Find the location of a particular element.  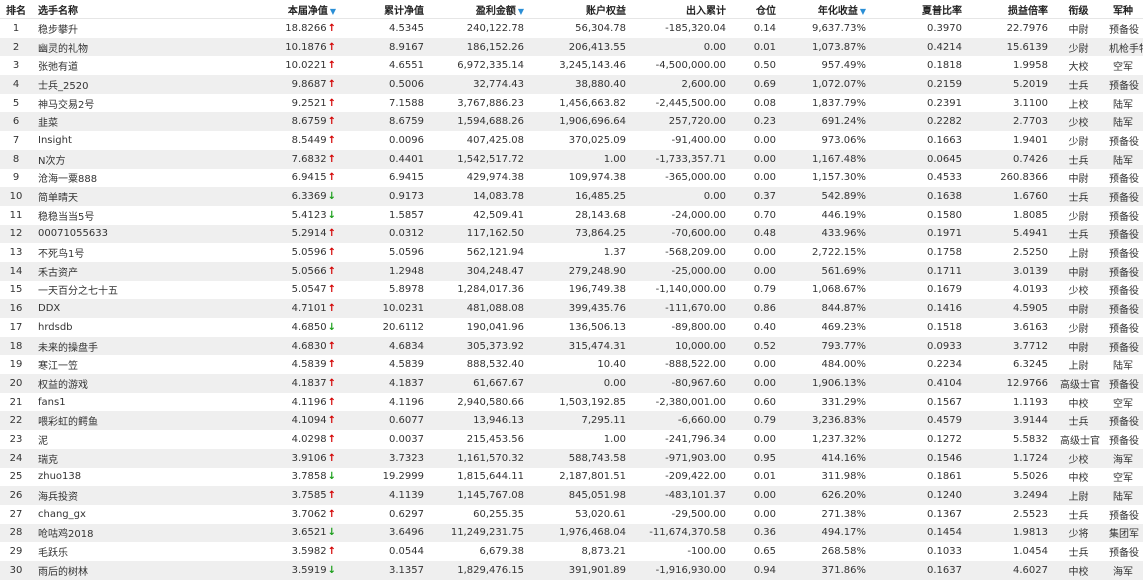

player-name-link: 寒江一笠 is located at coordinates (102, 364).